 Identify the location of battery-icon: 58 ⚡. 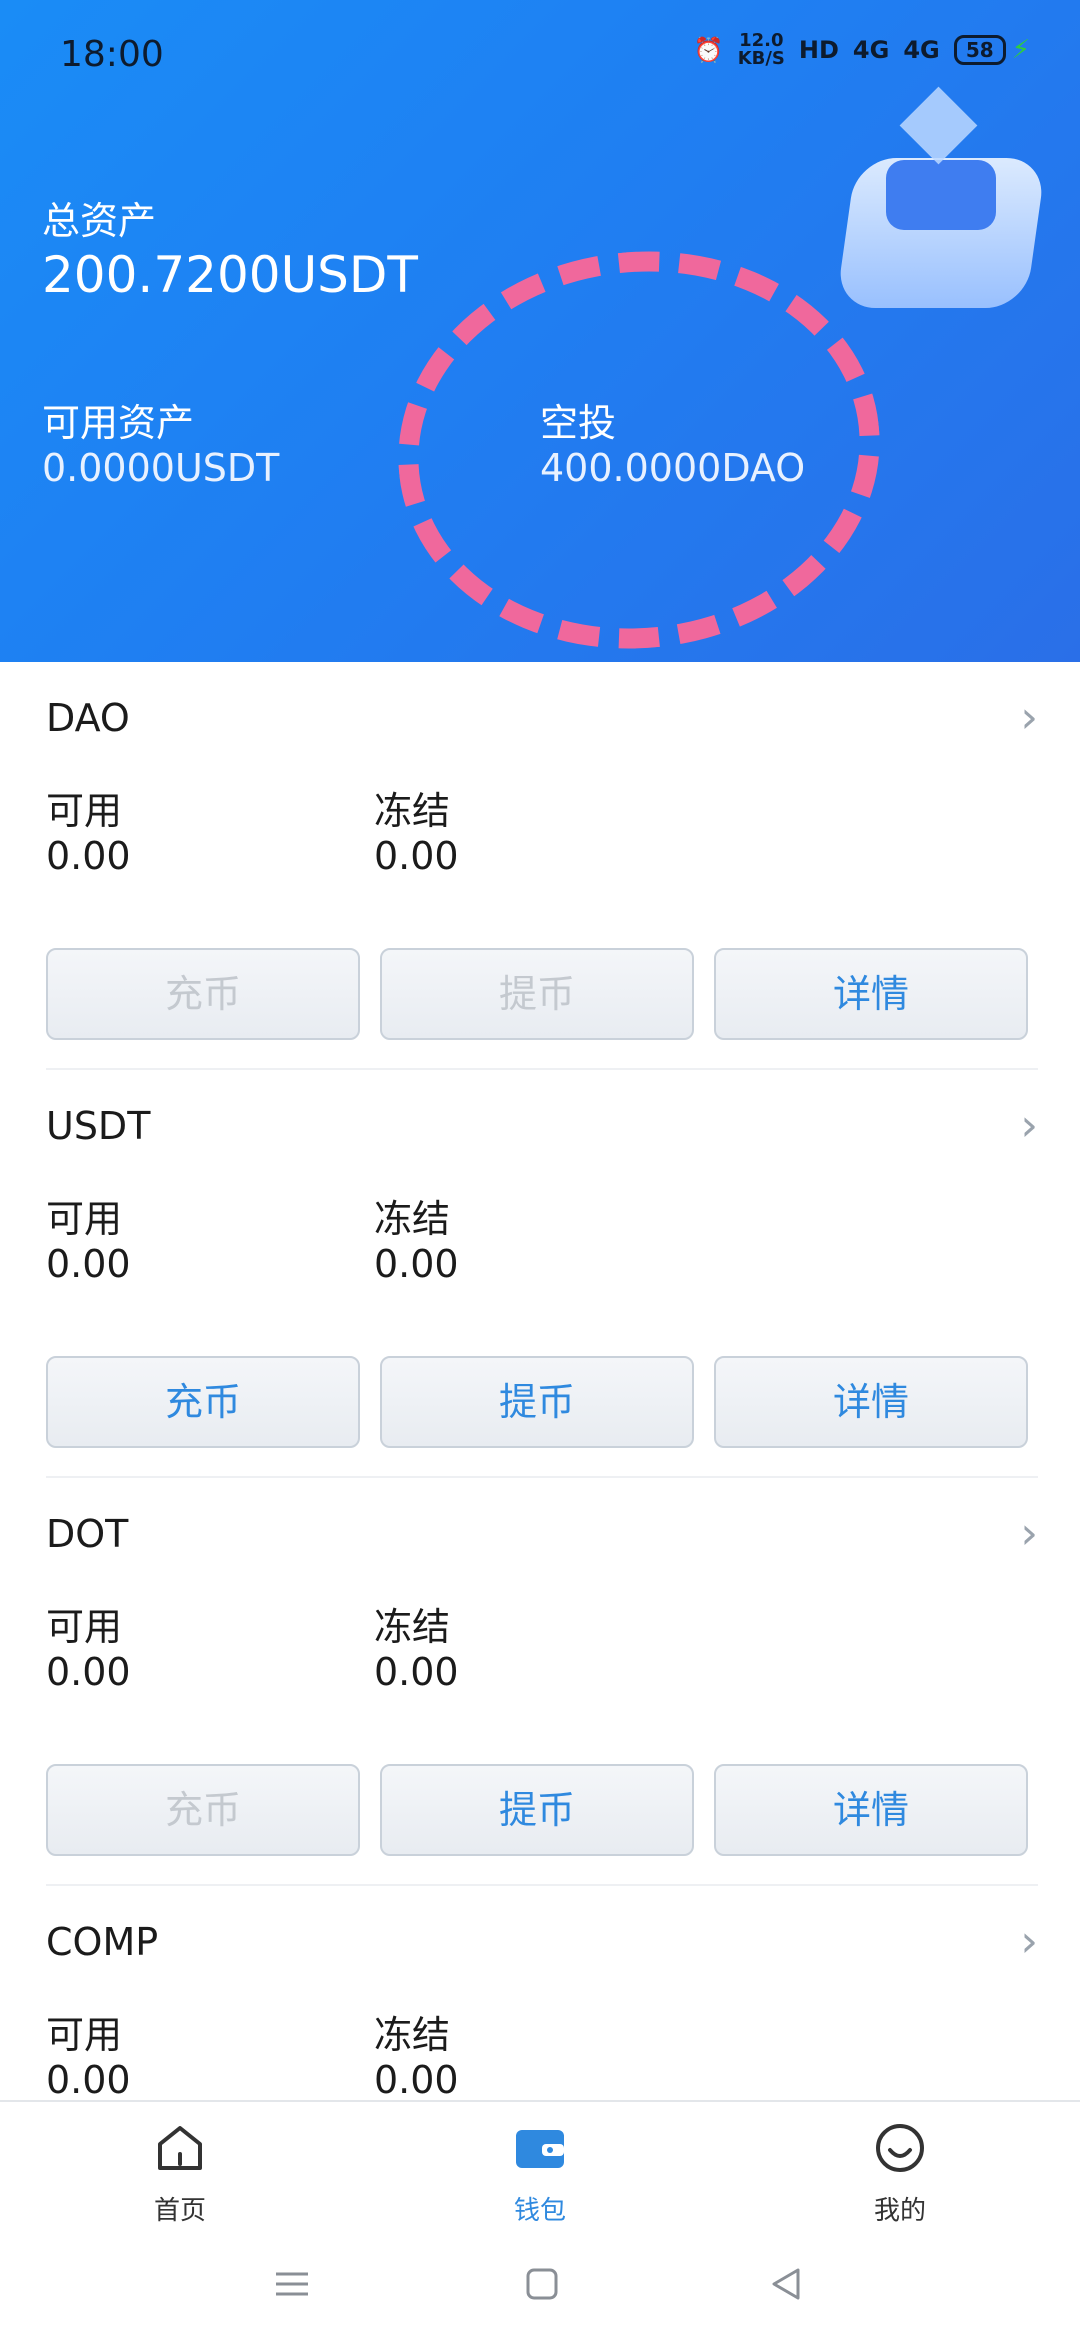
(991, 50).